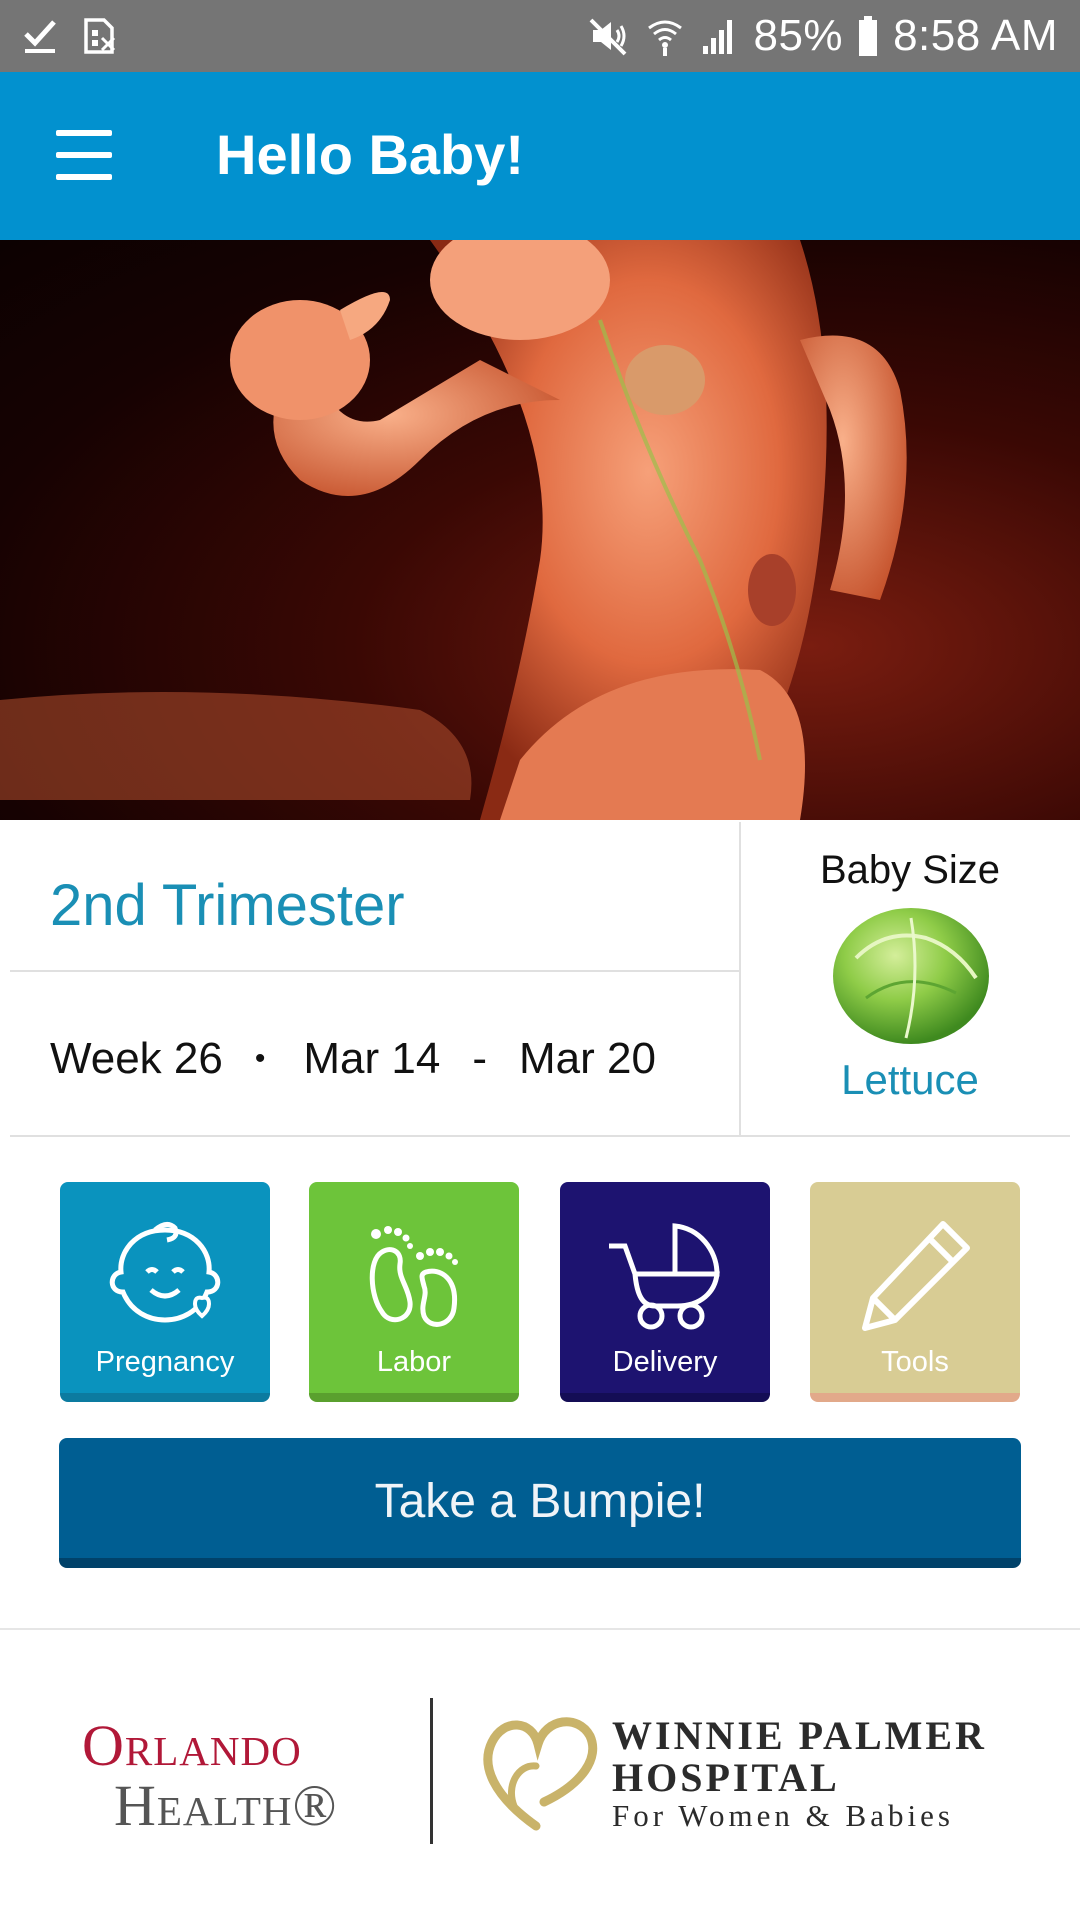  I want to click on winnie-logo-line1: WINNIE PALMER, so click(799, 1735).